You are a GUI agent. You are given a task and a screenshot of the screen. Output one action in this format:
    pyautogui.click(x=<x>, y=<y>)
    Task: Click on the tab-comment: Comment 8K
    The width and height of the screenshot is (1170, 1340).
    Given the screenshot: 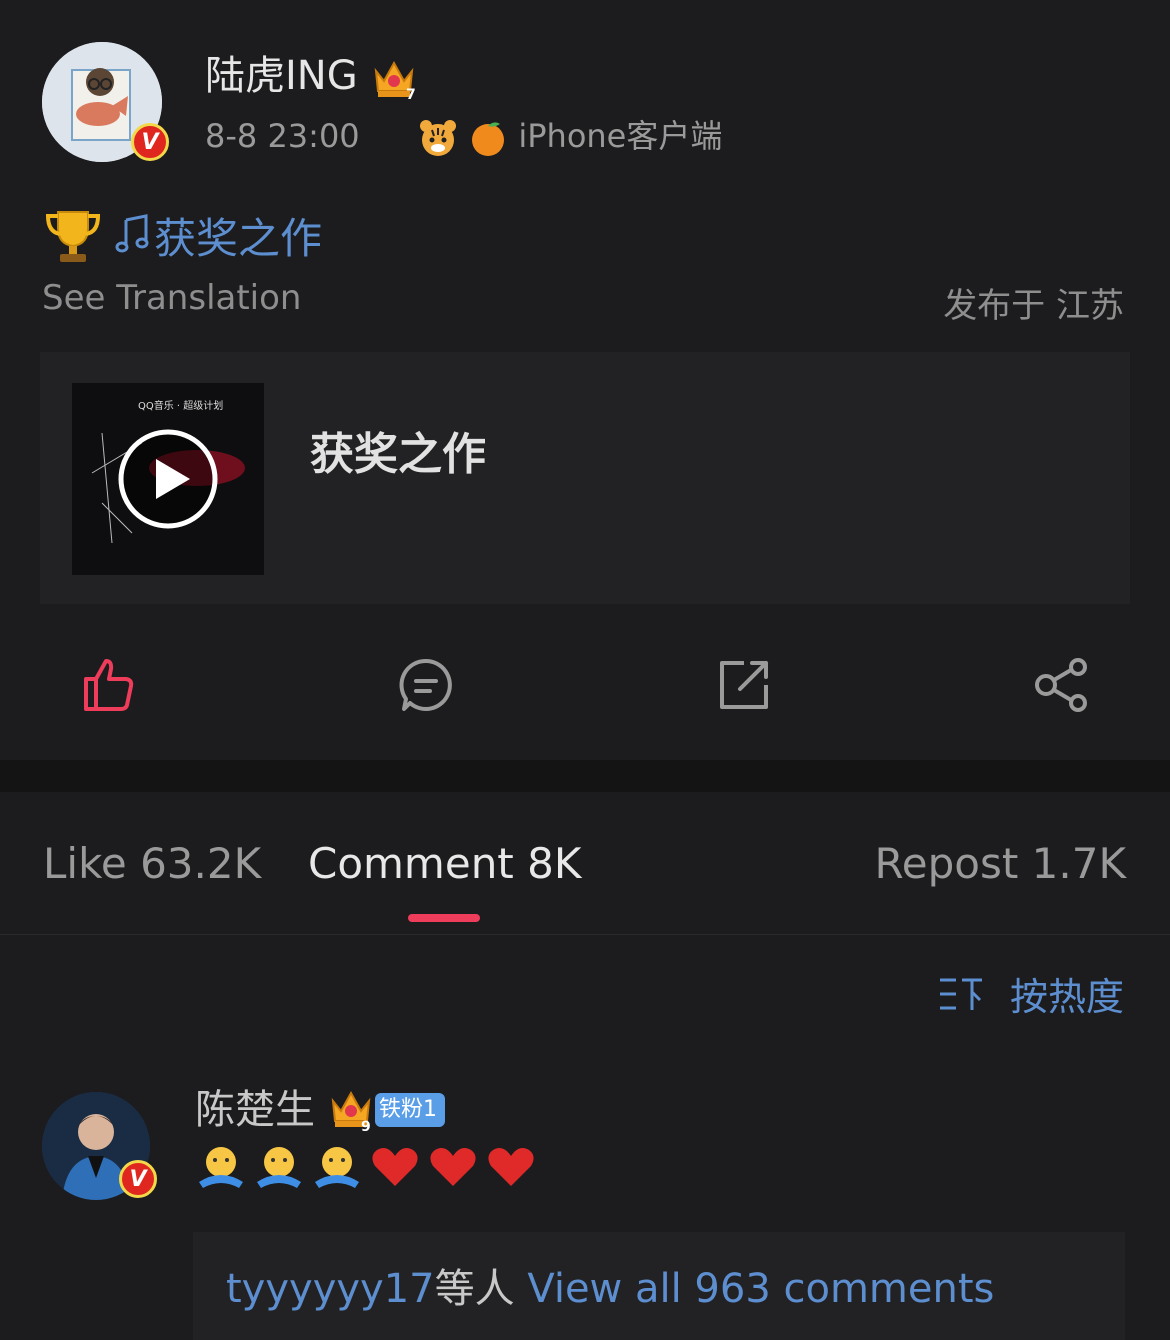 What is the action you would take?
    pyautogui.click(x=444, y=864)
    